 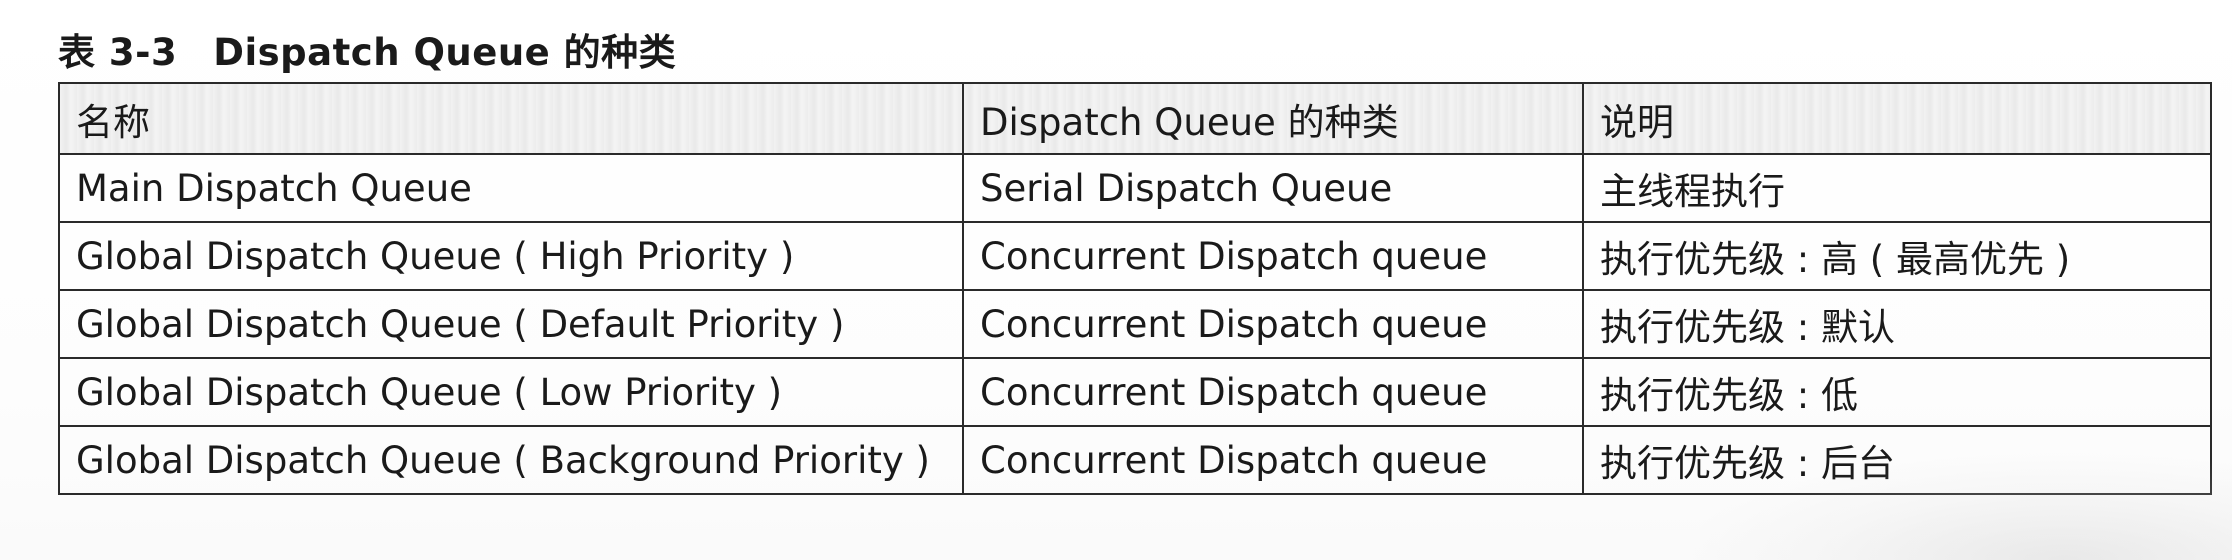 I want to click on header-cell-name: 名称, so click(x=511, y=118).